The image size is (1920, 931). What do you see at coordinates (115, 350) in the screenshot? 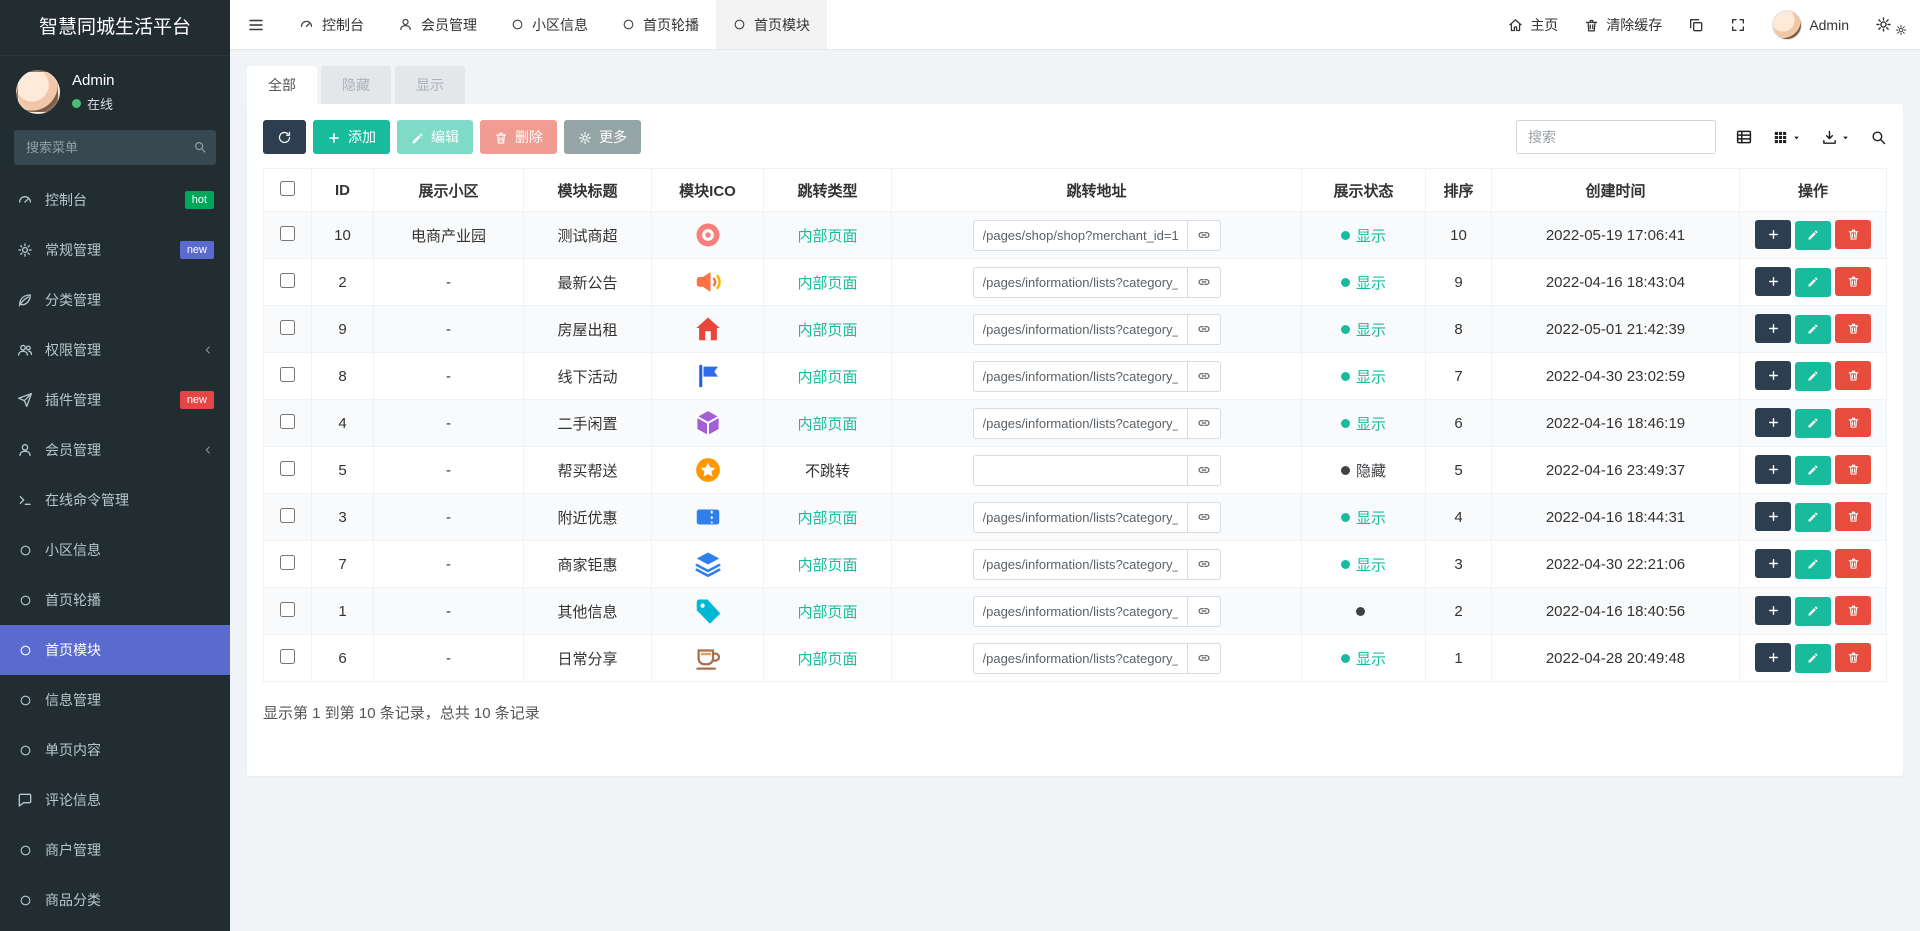
I see `sidebar-item-auth: 权限管理` at bounding box center [115, 350].